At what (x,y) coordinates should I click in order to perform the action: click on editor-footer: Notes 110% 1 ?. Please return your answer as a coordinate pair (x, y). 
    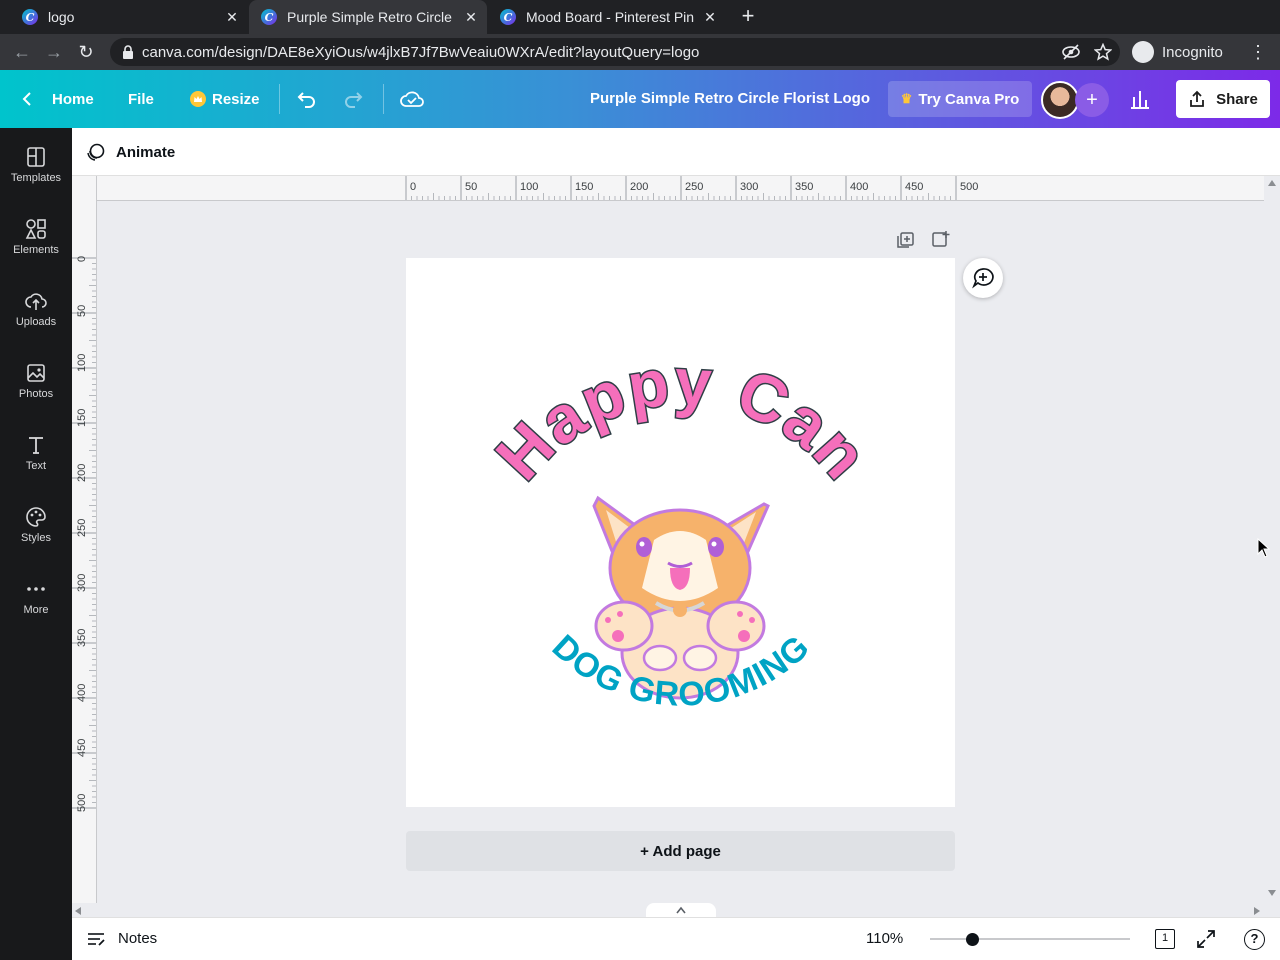
    Looking at the image, I should click on (676, 938).